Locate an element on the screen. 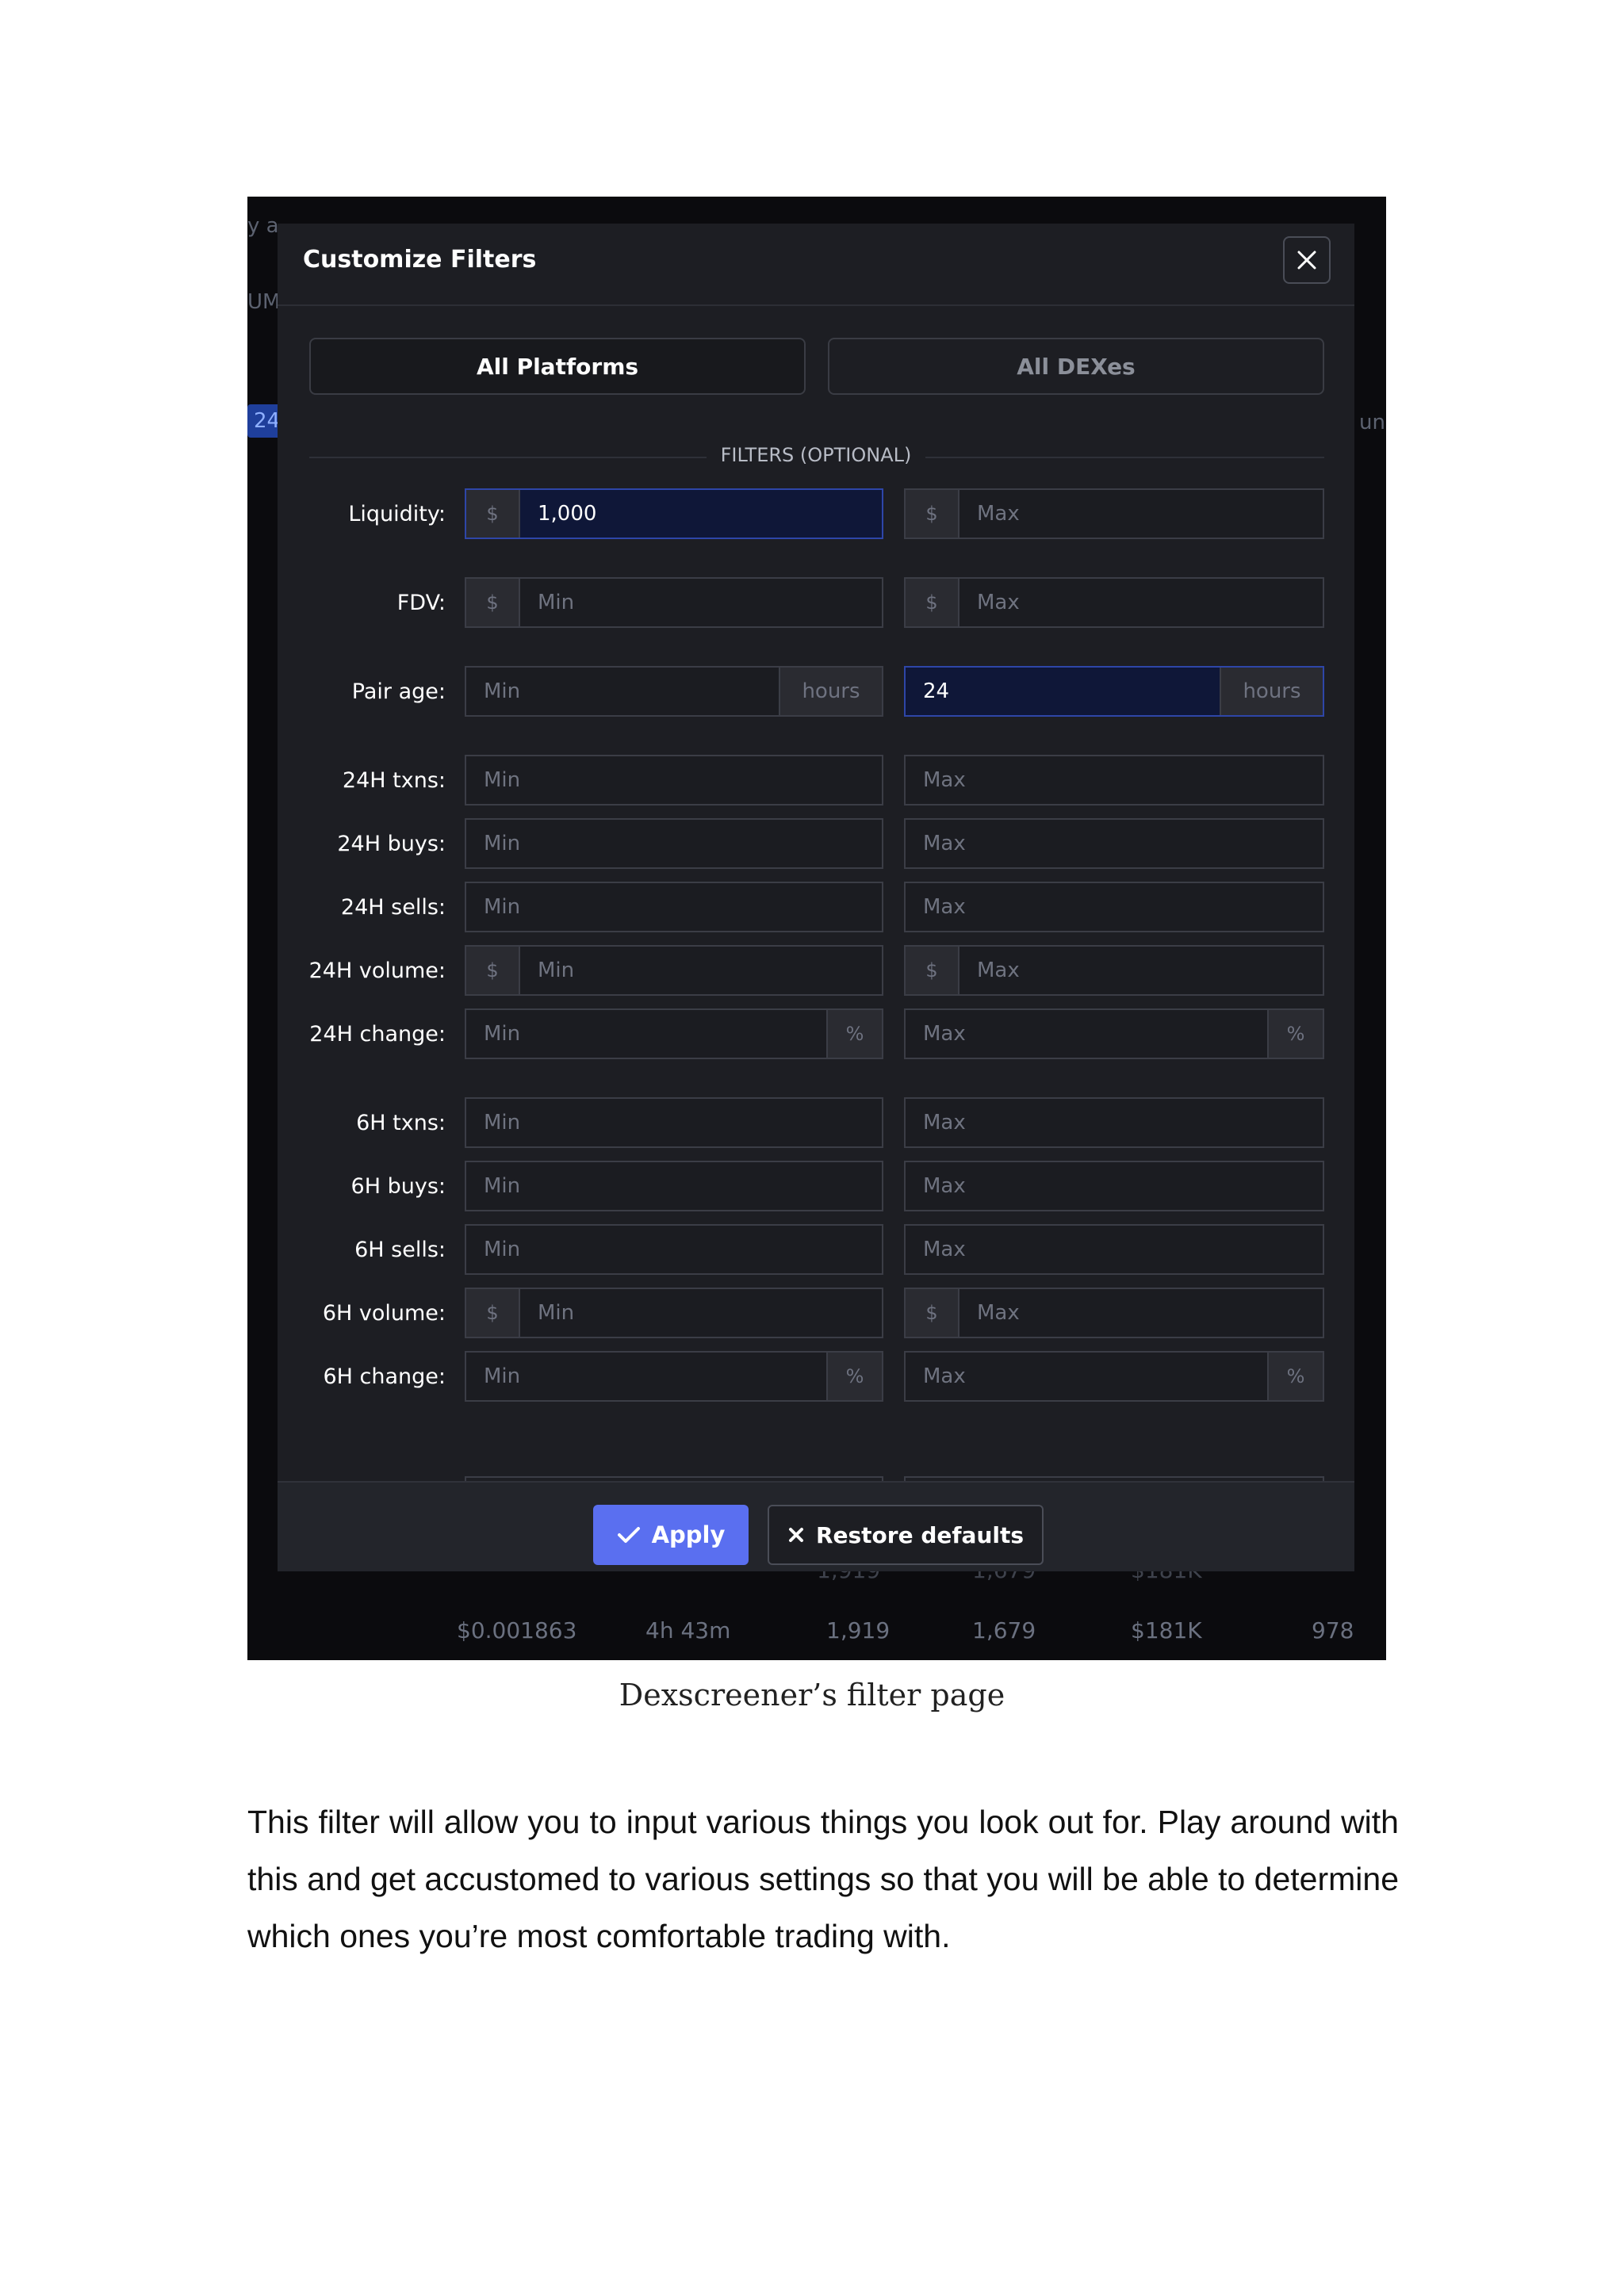  filter-label: 24H buys: is located at coordinates (391, 844).